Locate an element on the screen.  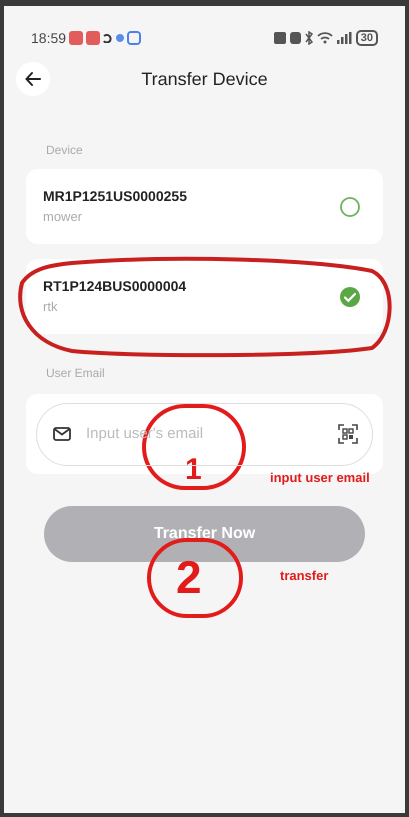
dot-icon is located at coordinates (120, 38).